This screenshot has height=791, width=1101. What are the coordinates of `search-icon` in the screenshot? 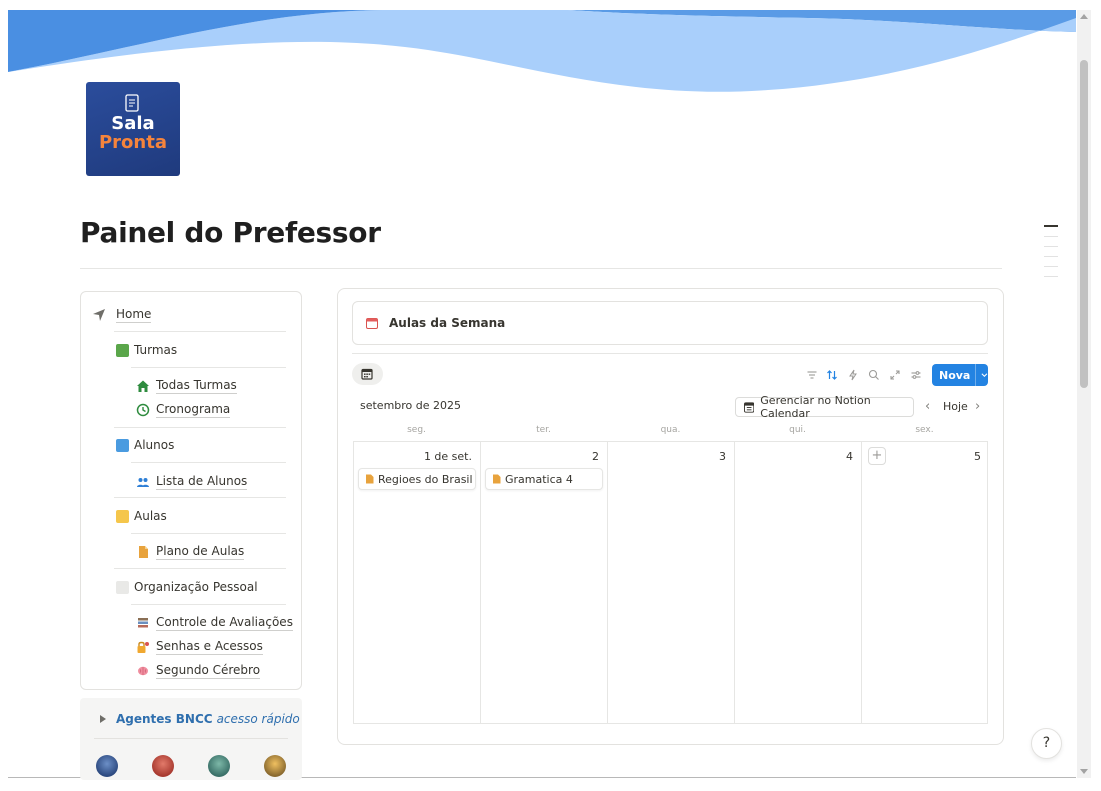 It's located at (874, 375).